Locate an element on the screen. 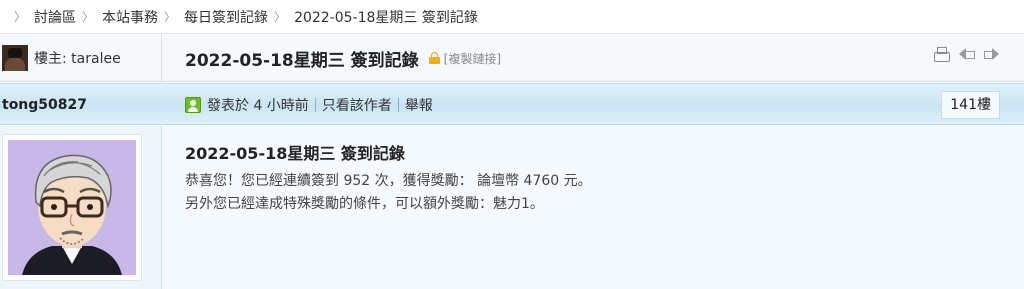  breadcrumb-current: 2022-05-18星期三 簽到記錄 is located at coordinates (386, 17).